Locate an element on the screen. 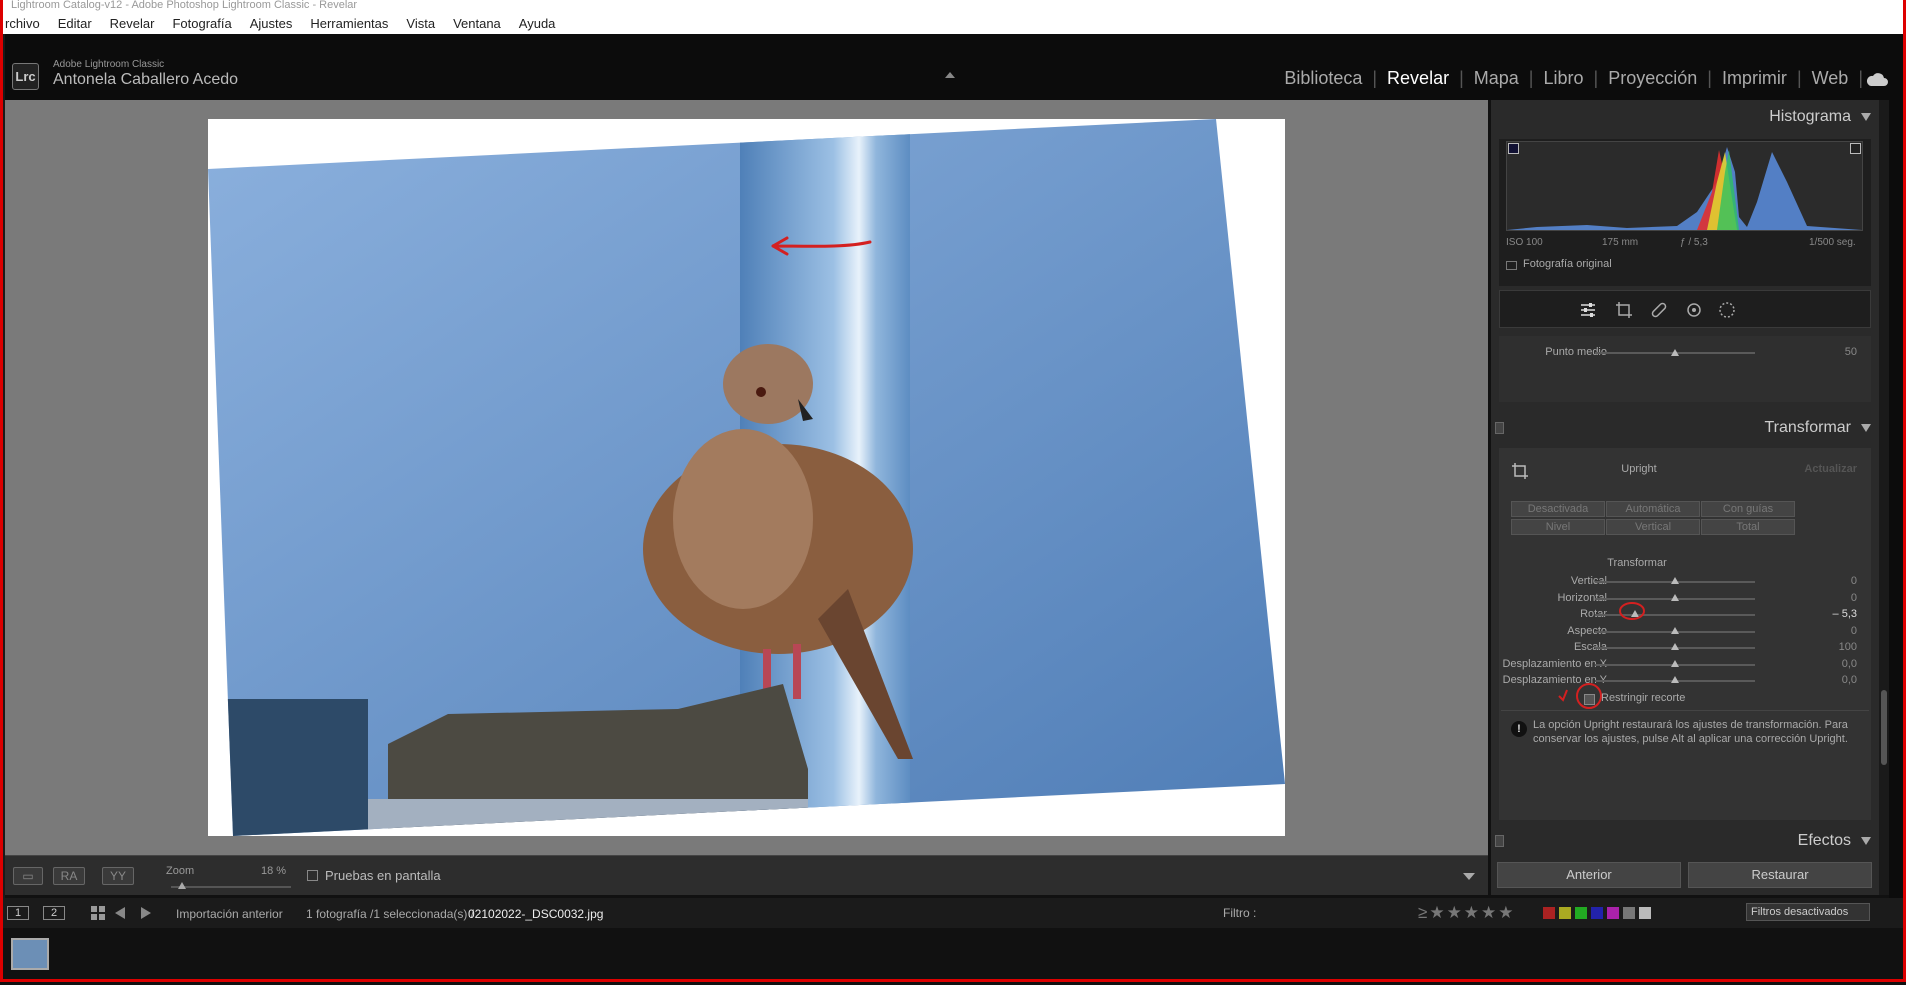 The width and height of the screenshot is (1906, 985). upright-guided-button: Con guías is located at coordinates (1748, 509).